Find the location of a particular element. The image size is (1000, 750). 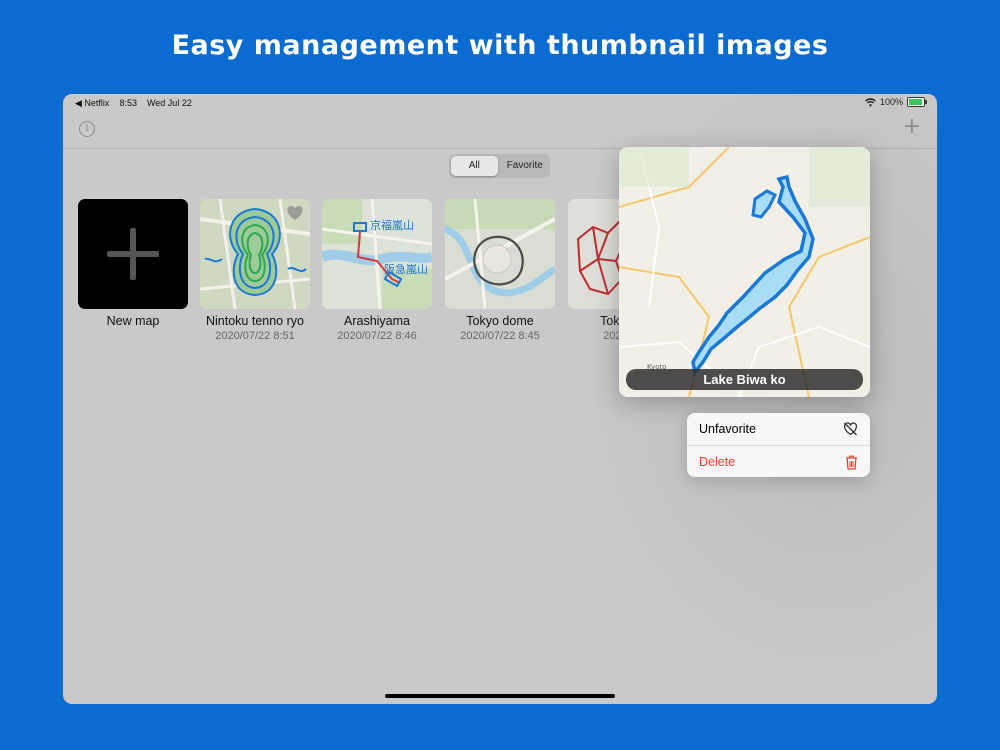

status-bar: ◀ Netflix 8:53 Wed Jul 22 100% is located at coordinates (500, 103).